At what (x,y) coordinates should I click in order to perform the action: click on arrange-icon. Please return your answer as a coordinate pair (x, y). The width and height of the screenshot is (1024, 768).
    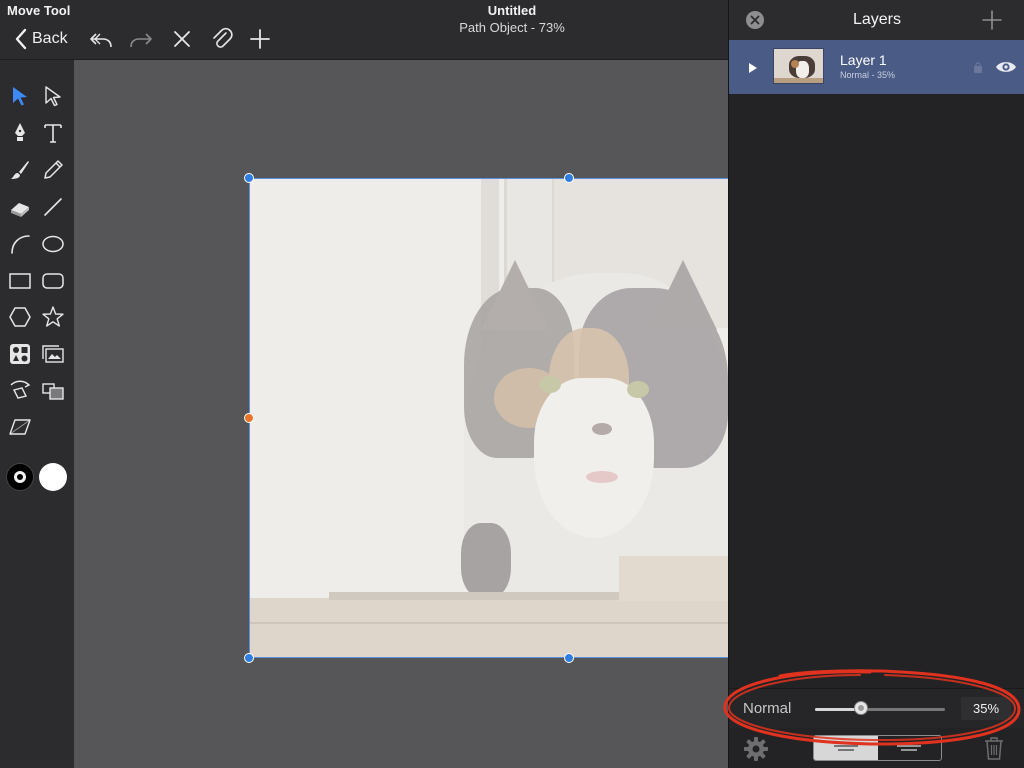
    Looking at the image, I should click on (53, 391).